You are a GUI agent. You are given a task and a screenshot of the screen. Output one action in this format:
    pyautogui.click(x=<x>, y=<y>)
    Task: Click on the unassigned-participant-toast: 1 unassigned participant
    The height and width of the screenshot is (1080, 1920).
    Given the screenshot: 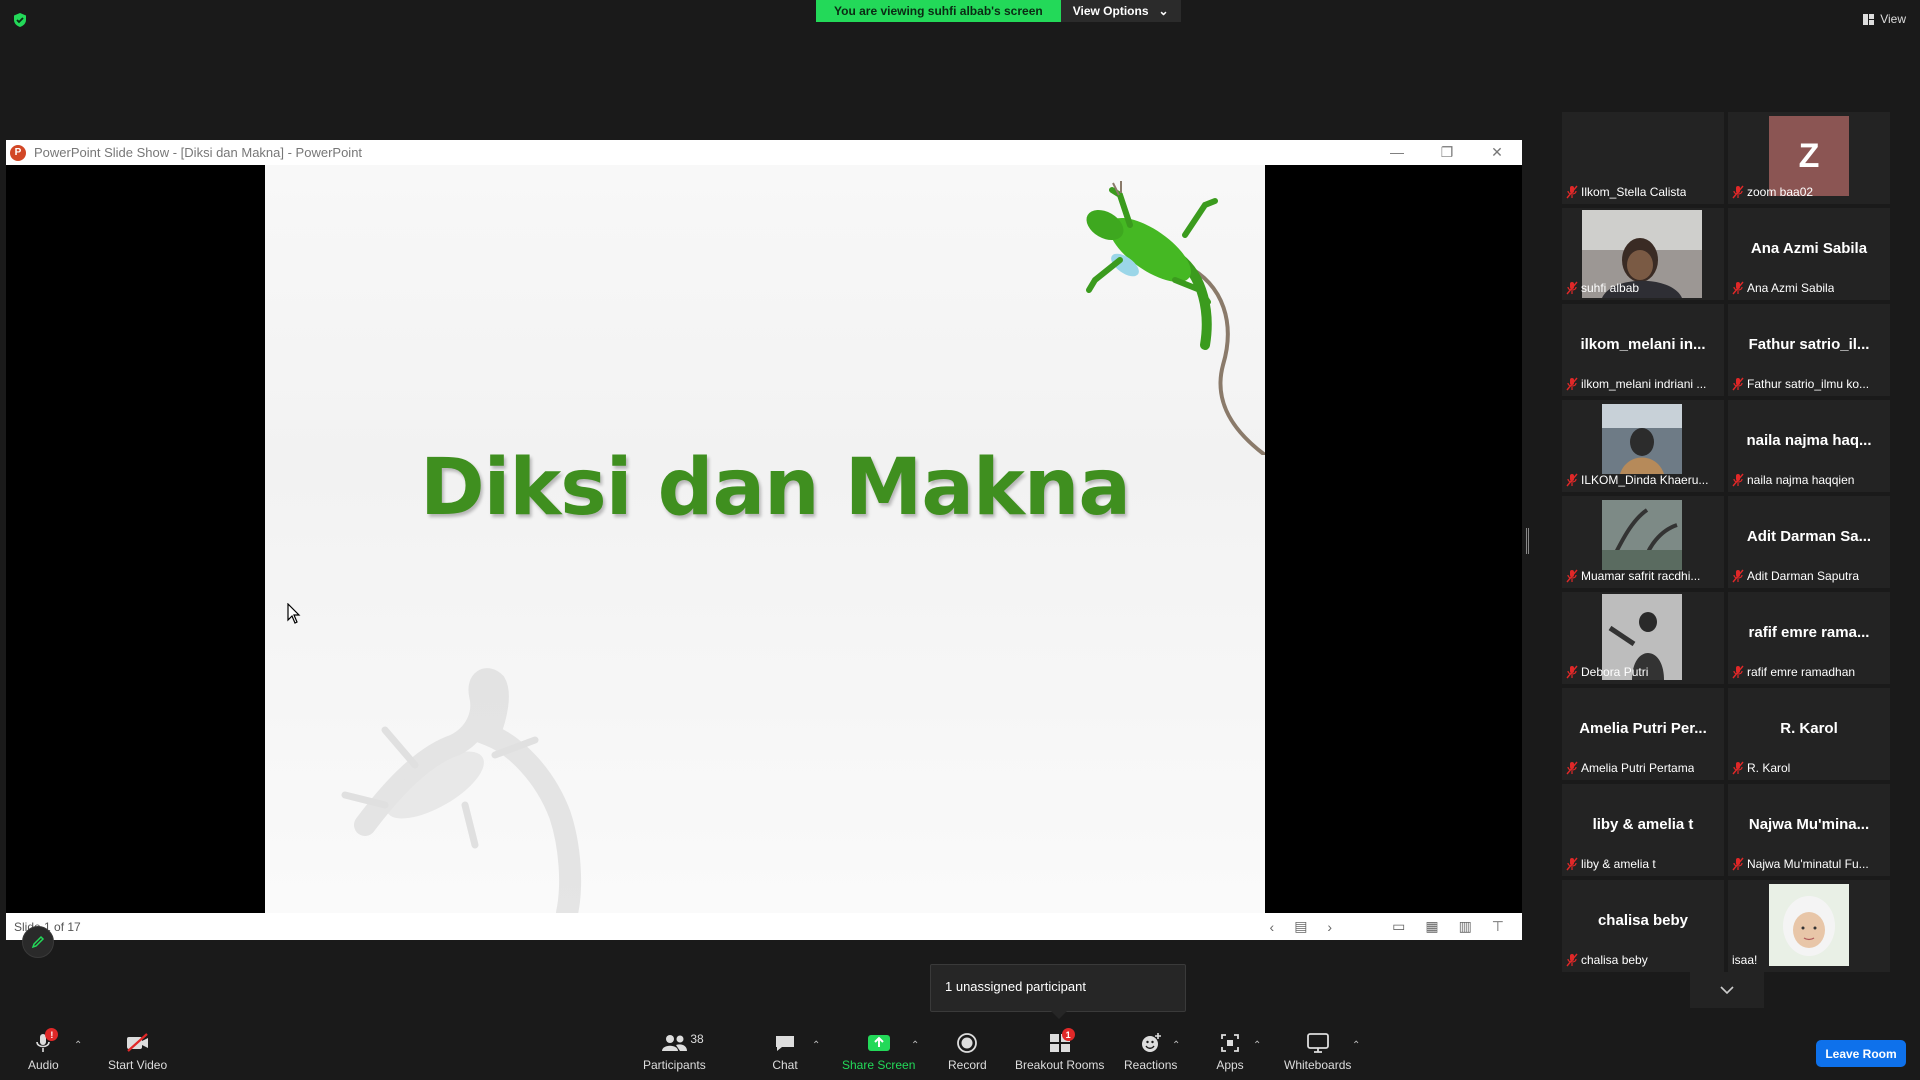 What is the action you would take?
    pyautogui.click(x=1058, y=991)
    